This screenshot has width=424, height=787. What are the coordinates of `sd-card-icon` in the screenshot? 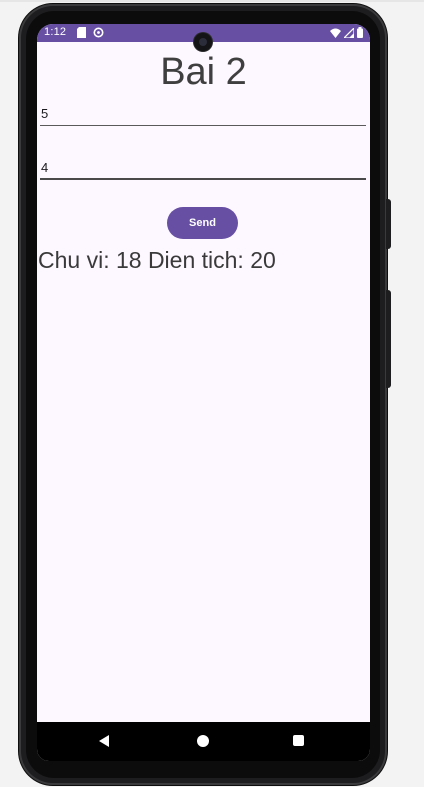 It's located at (81, 34).